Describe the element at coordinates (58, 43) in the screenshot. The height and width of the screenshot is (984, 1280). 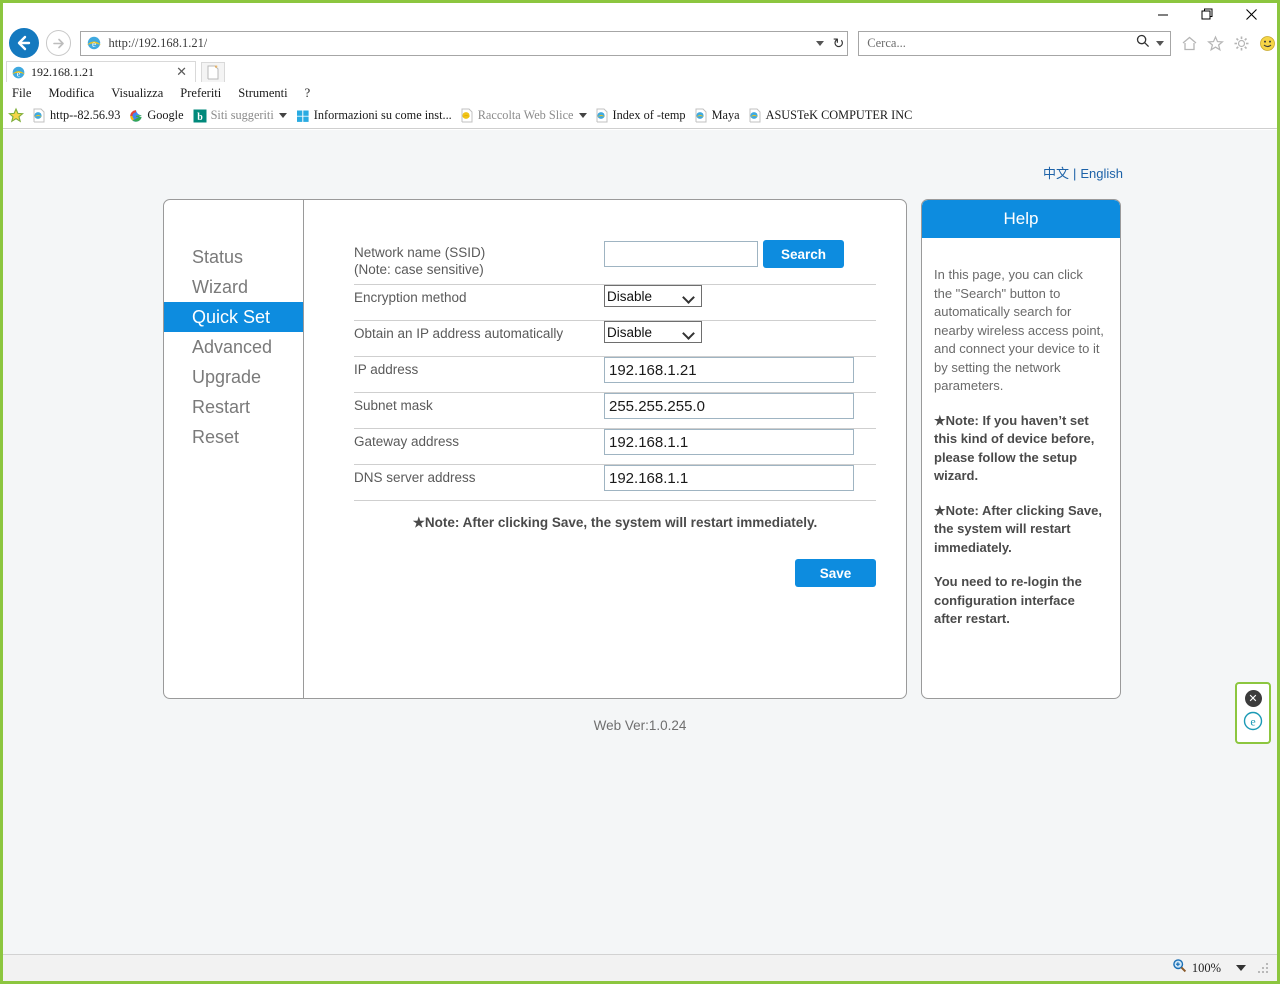
I see `forward-arrow-icon` at that location.